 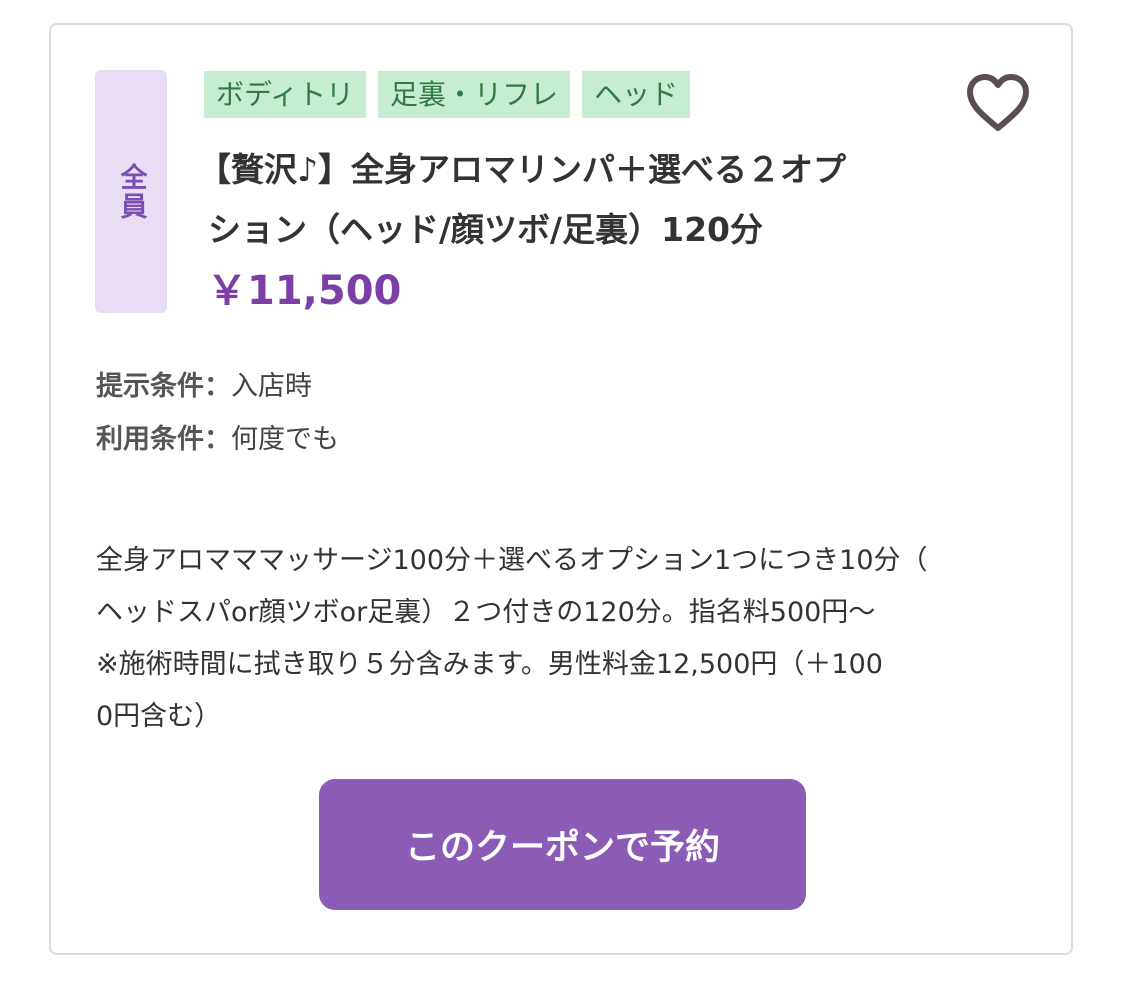 What do you see at coordinates (159, 716) in the screenshot?
I see `description-line: 0円含む）` at bounding box center [159, 716].